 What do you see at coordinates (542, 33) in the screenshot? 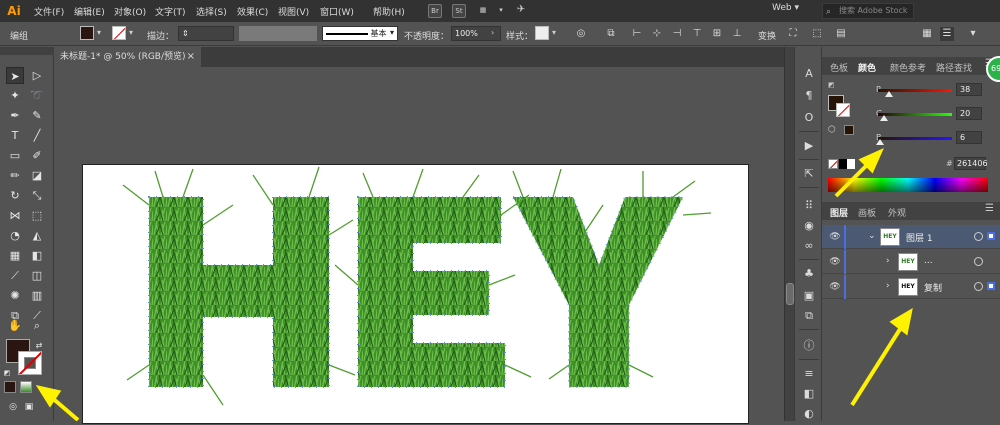
I see `graphic-style-swatch` at bounding box center [542, 33].